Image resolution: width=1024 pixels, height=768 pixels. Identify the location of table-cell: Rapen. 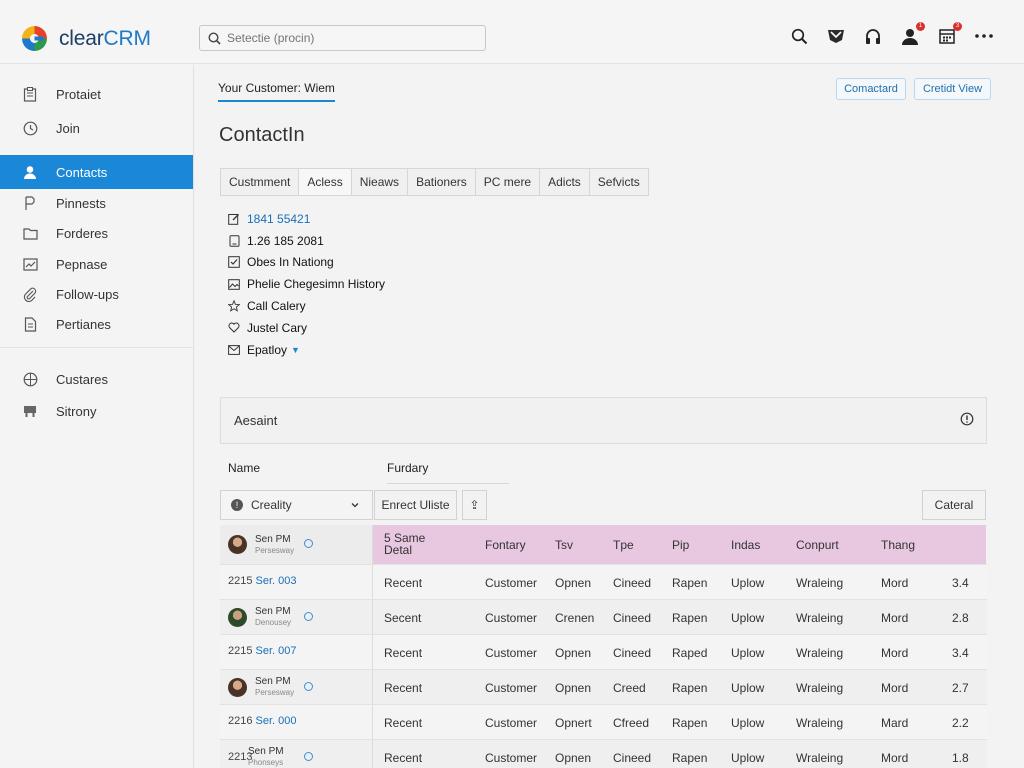
(690, 758).